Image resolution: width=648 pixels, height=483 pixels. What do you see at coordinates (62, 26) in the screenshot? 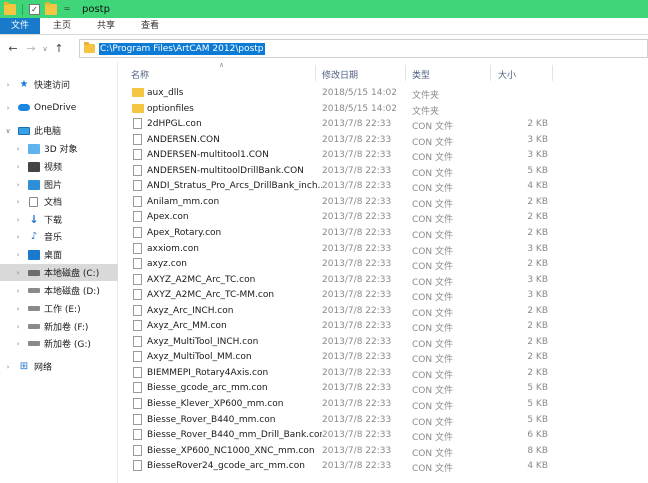
I see `tab-home: 主页` at bounding box center [62, 26].